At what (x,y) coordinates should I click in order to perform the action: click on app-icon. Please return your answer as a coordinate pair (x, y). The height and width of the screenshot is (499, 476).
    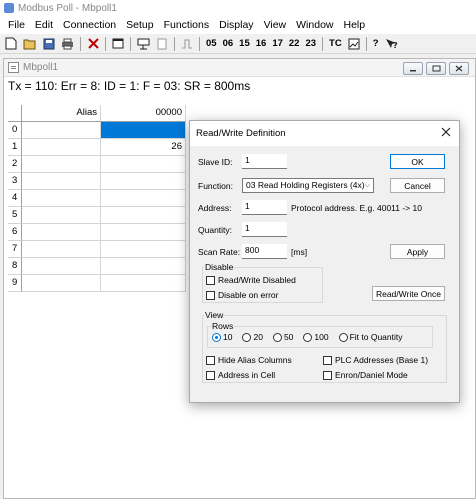
    Looking at the image, I should click on (9, 8).